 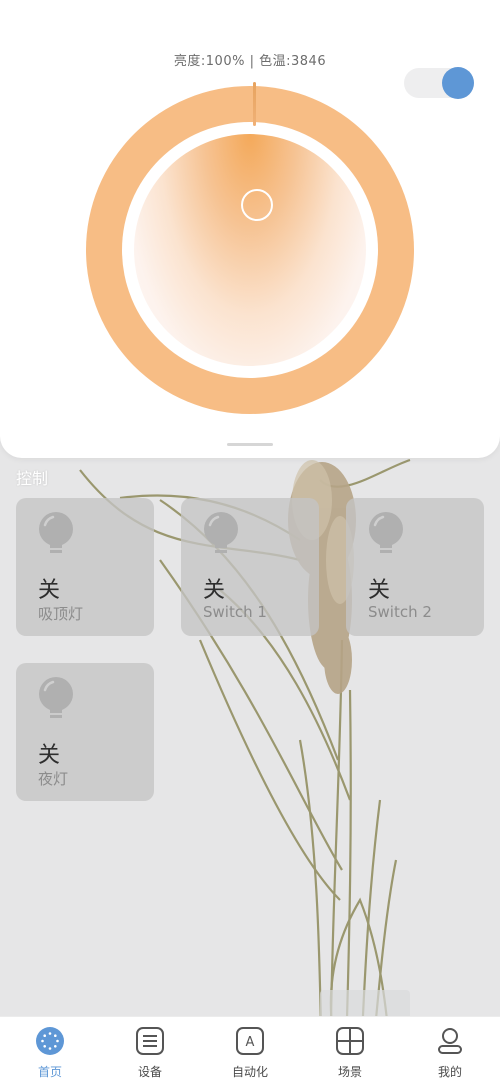 I want to click on scene-grid-icon, so click(x=350, y=1041).